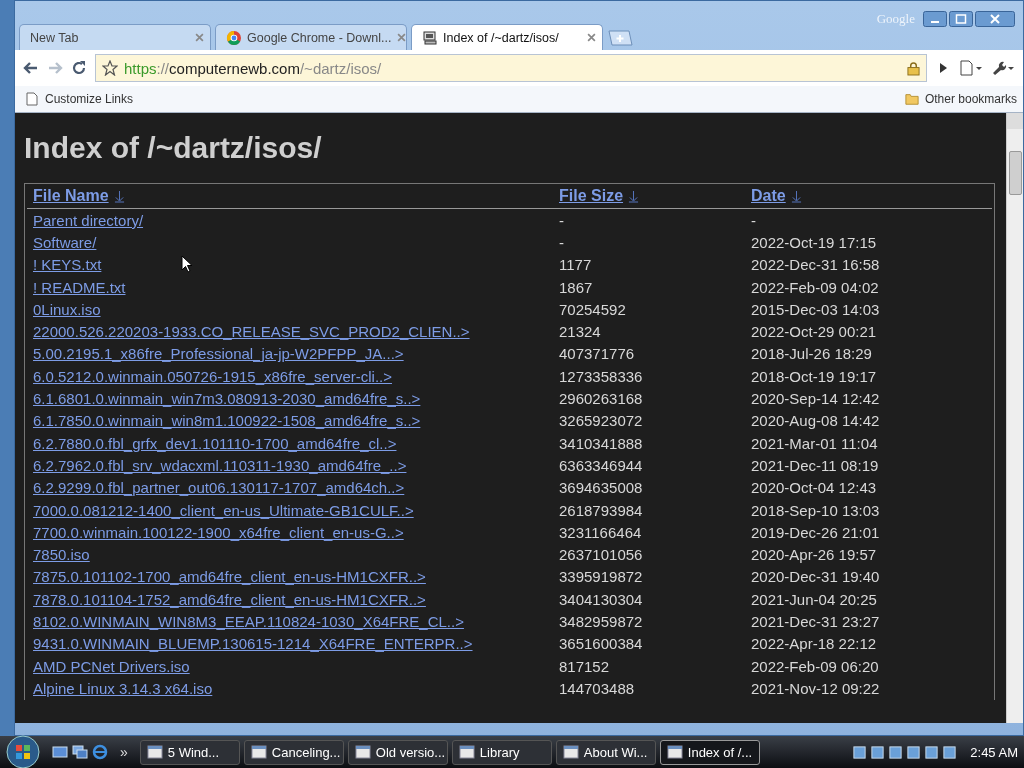  Describe the element at coordinates (768, 196) in the screenshot. I see `column-header-link: Date` at that location.